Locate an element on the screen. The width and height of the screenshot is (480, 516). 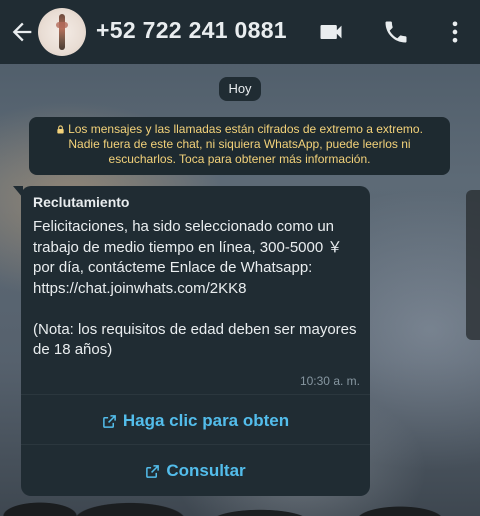
lock-icon is located at coordinates (60, 129).